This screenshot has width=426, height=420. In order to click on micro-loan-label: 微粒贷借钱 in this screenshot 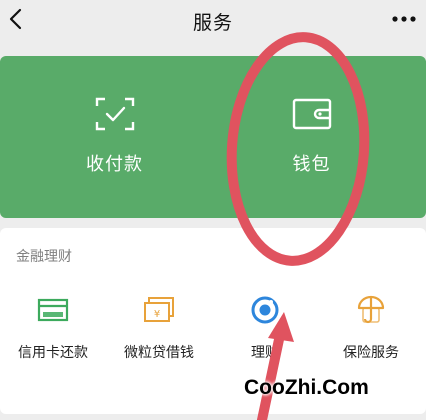, I will do `click(159, 352)`.